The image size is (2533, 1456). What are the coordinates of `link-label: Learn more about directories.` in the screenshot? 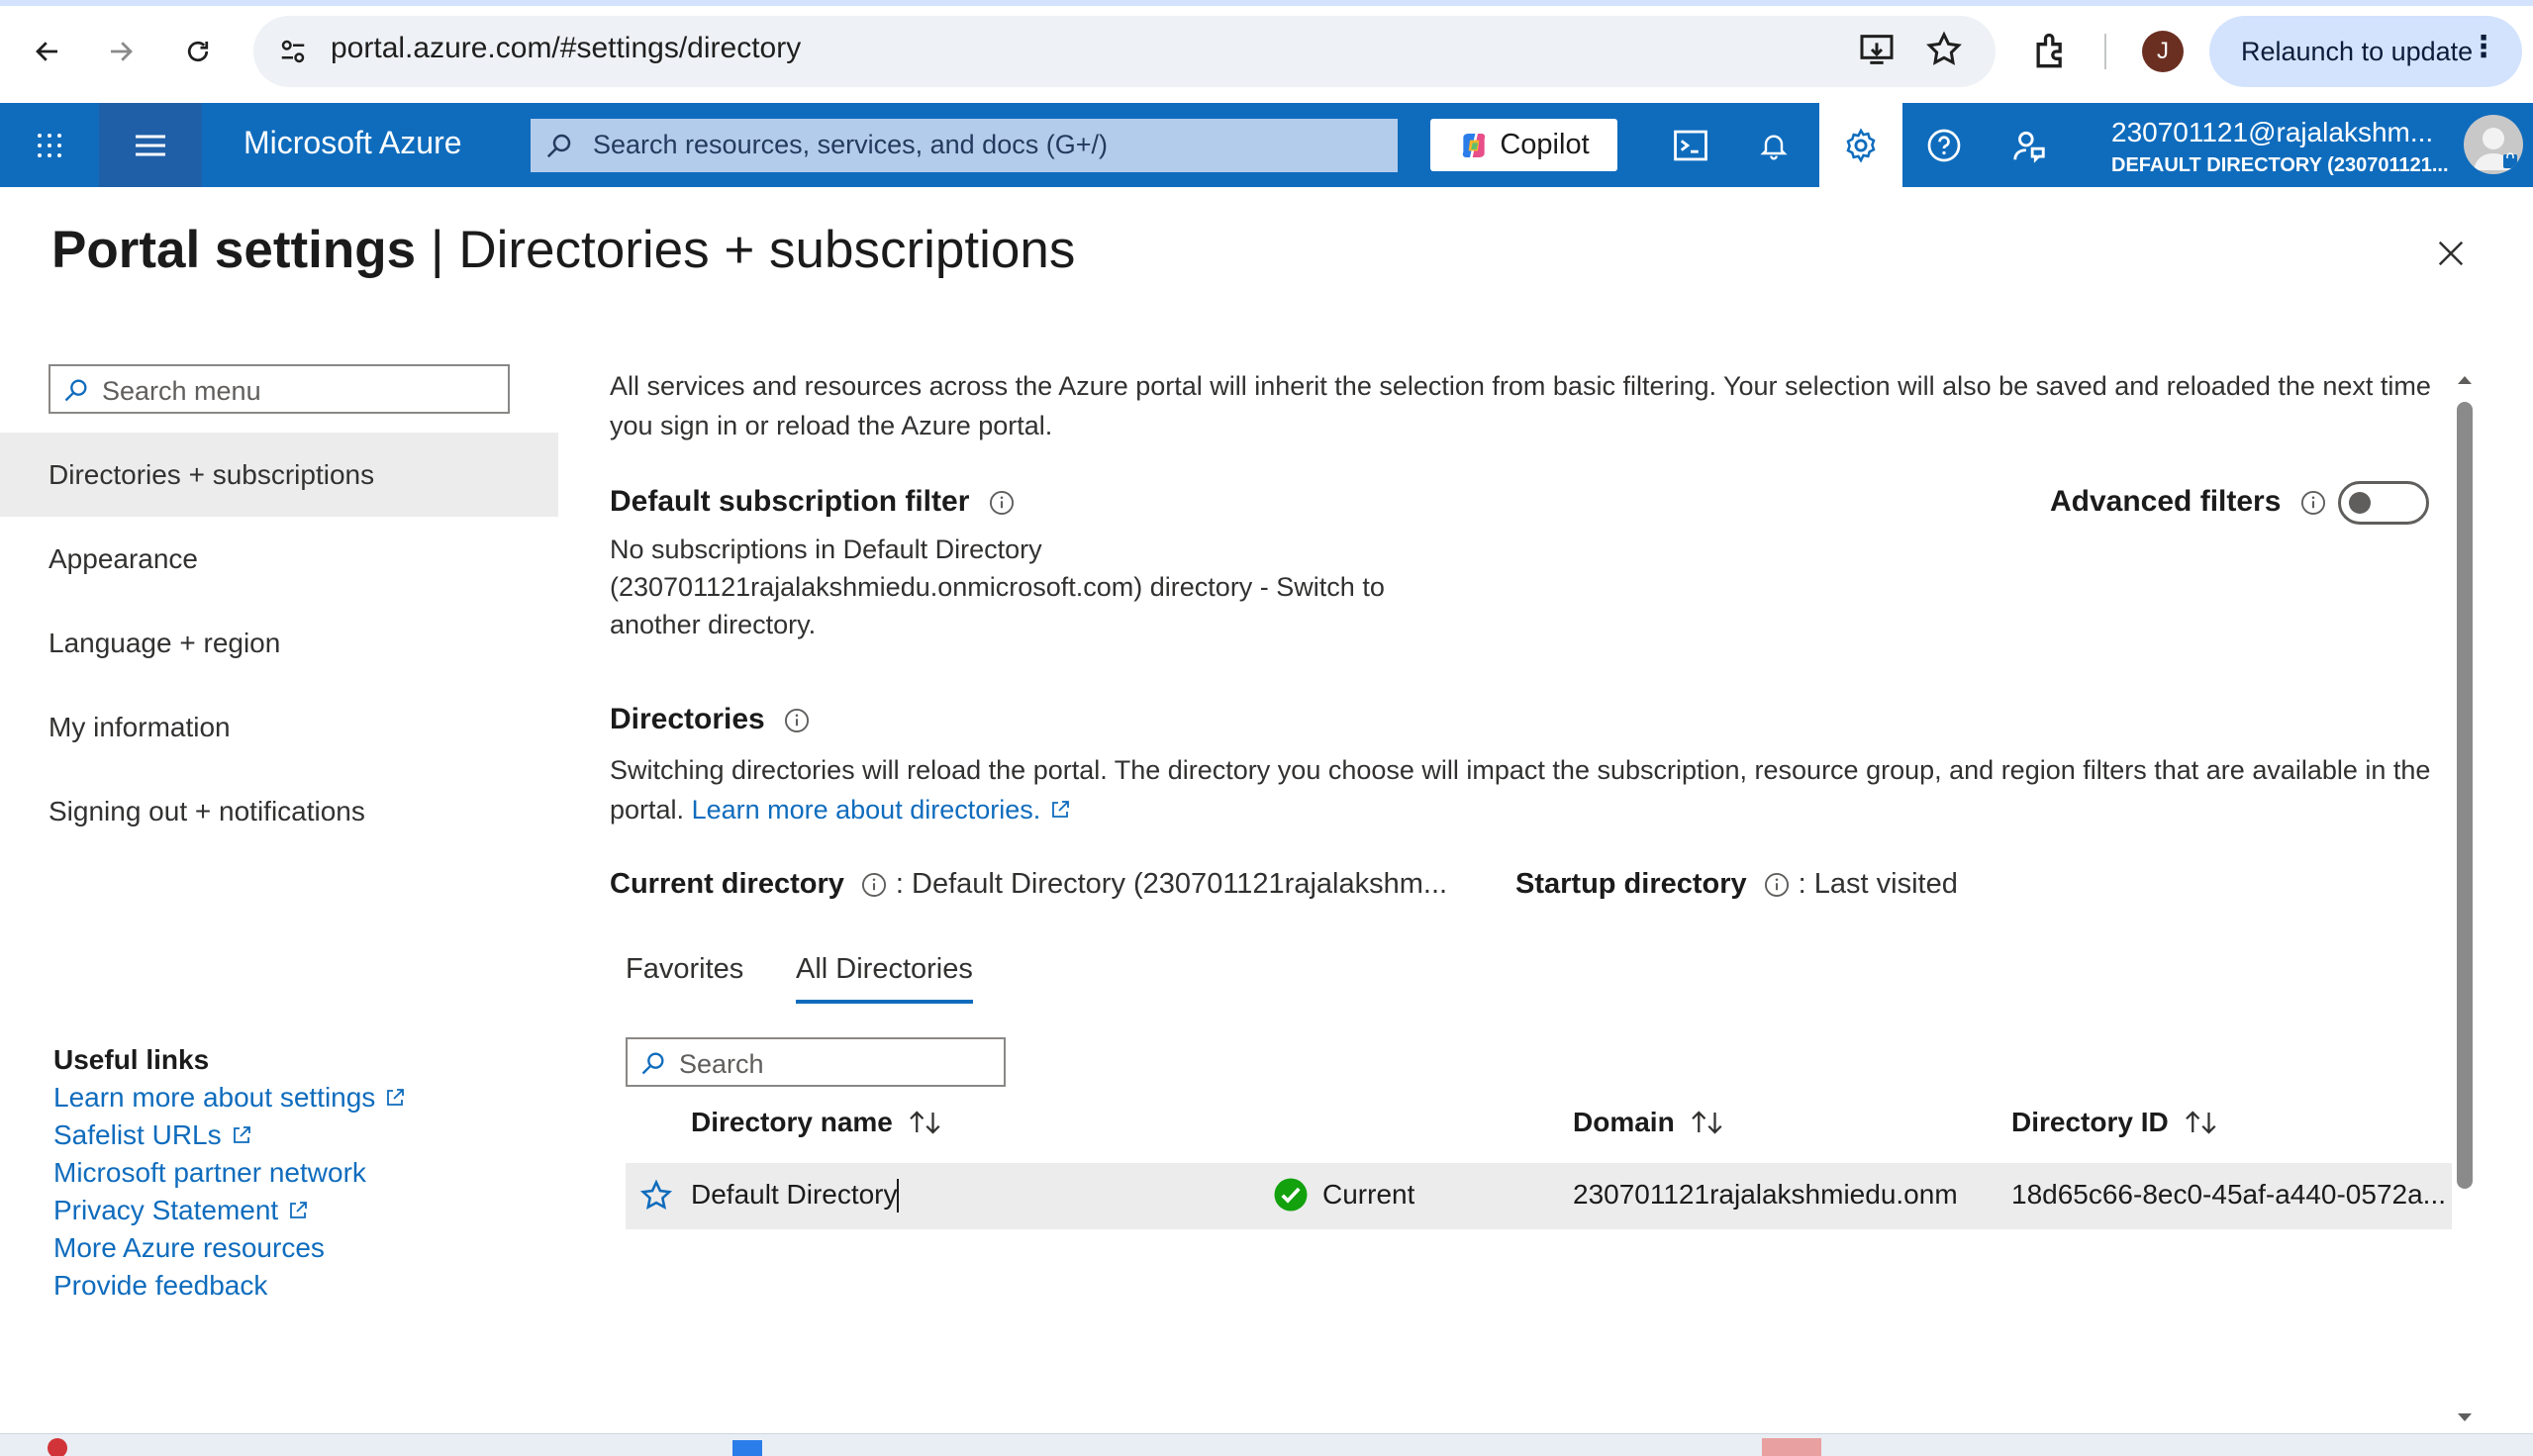 It's located at (866, 810).